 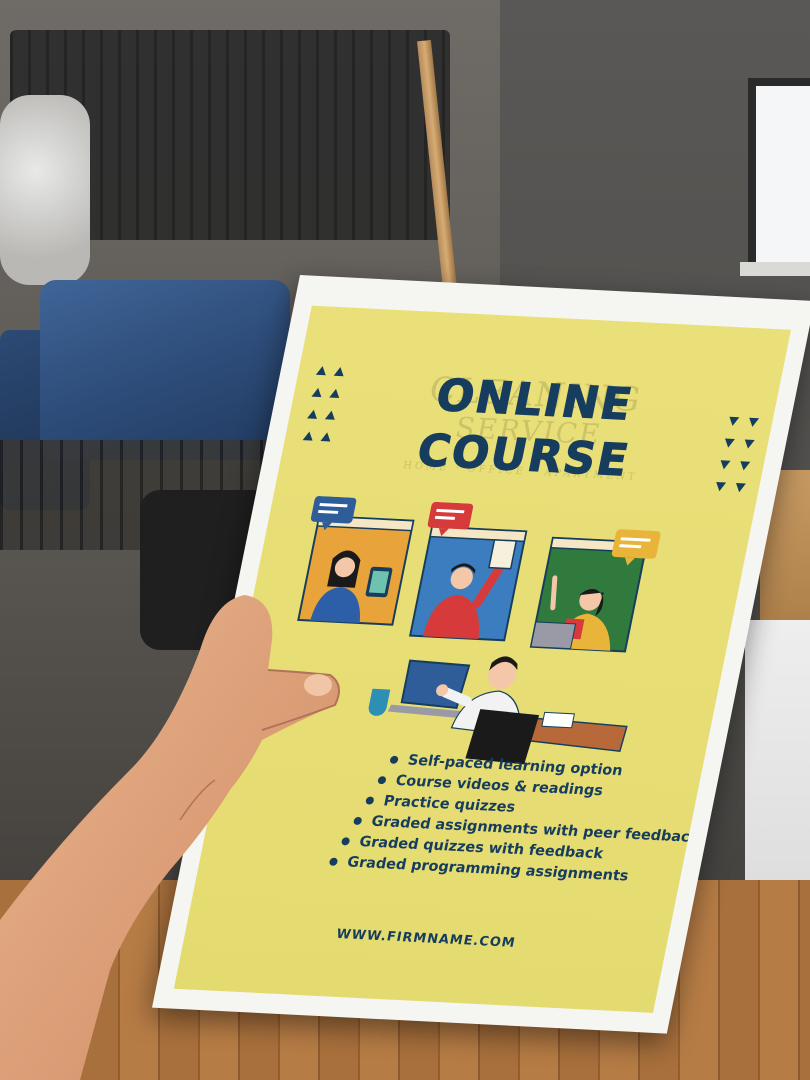 I want to click on coffee-mug-icon, so click(x=379, y=702).